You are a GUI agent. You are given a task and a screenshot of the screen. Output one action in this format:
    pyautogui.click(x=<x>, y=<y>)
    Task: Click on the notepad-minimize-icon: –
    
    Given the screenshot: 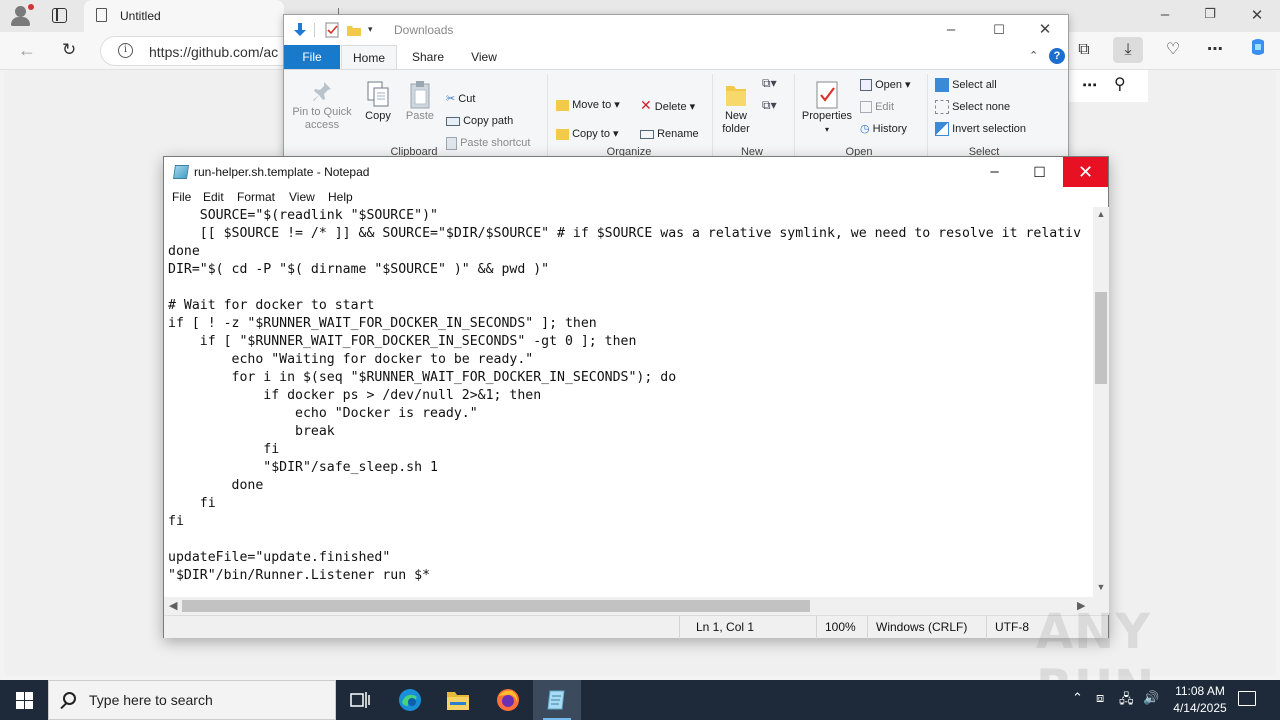 What is the action you would take?
    pyautogui.click(x=994, y=172)
    